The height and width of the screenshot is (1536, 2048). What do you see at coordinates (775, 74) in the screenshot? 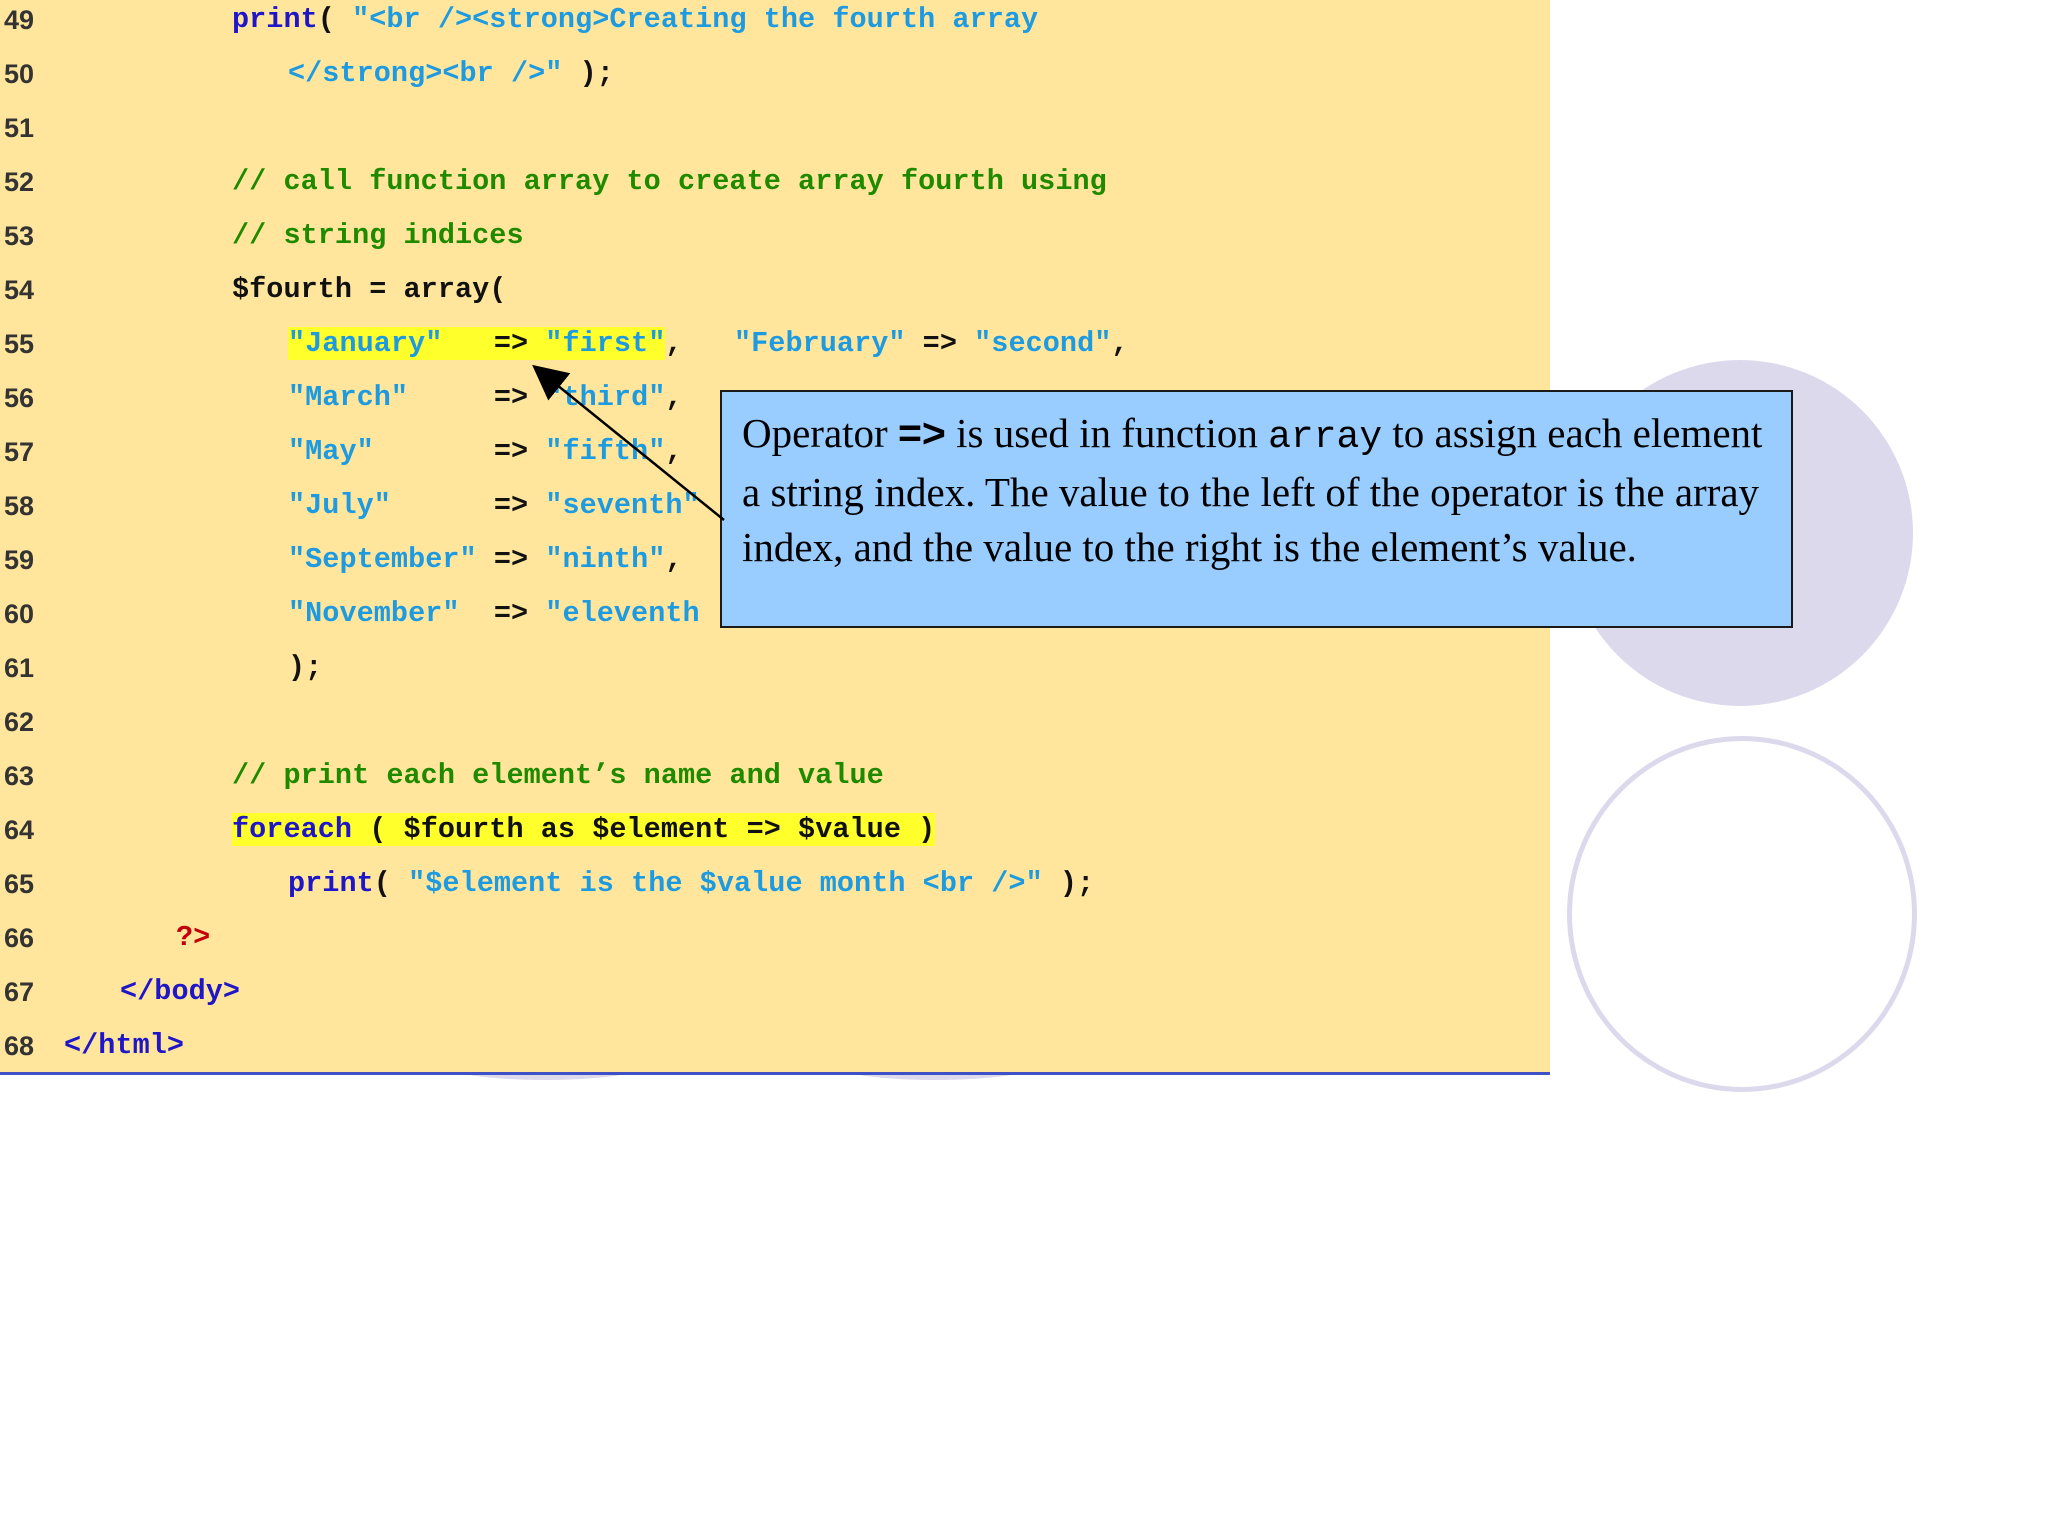
I see `code-line: 50 </strong><br />" );` at bounding box center [775, 74].